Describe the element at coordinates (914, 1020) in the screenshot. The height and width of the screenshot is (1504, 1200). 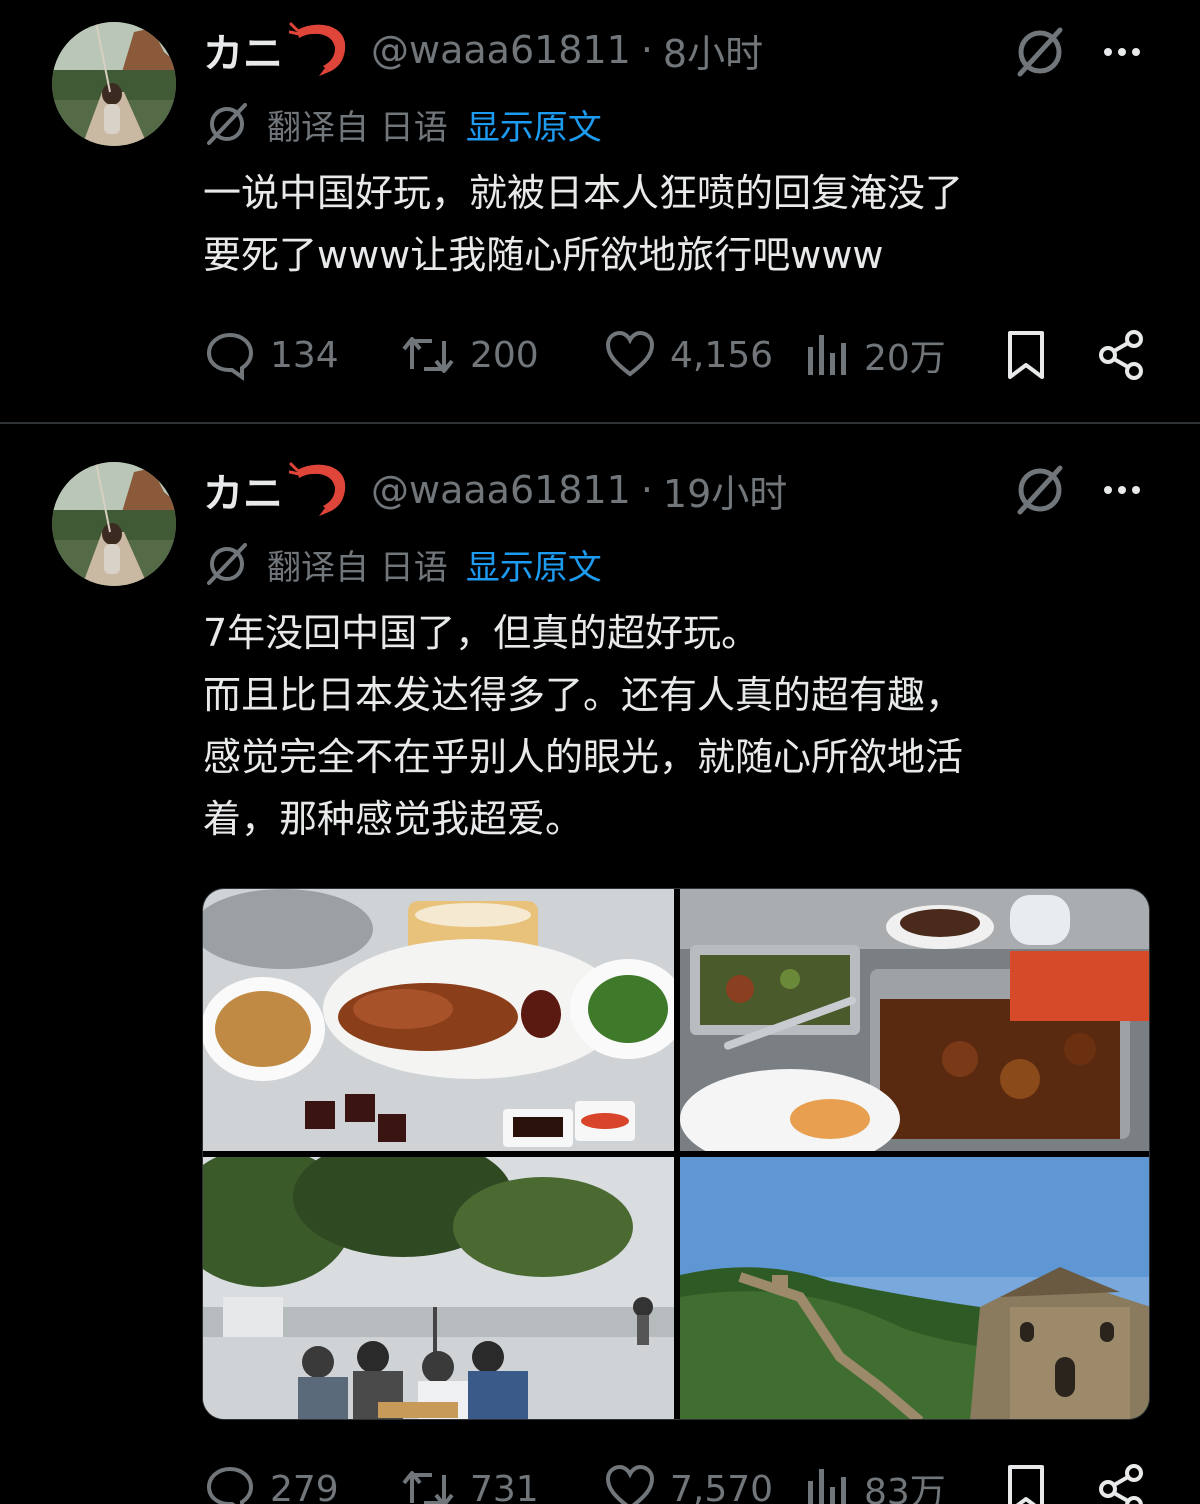
I see `food-photo-buffet` at that location.